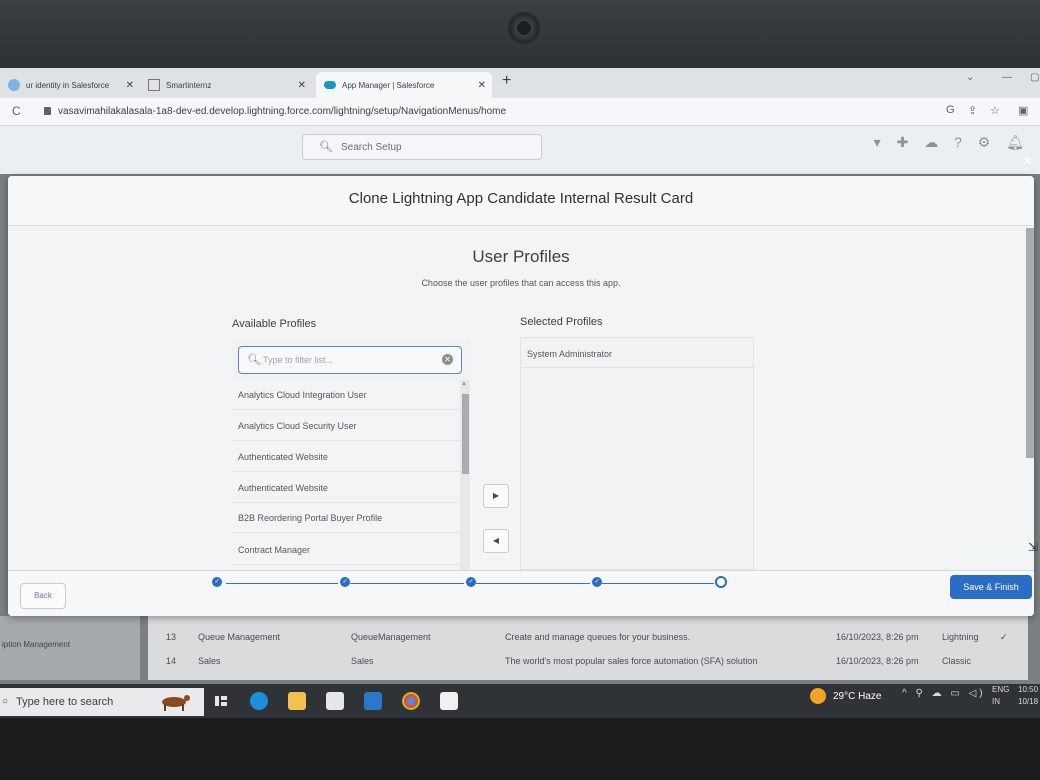  What do you see at coordinates (464, 384) in the screenshot?
I see `scroll-up-icon: ▲` at bounding box center [464, 384].